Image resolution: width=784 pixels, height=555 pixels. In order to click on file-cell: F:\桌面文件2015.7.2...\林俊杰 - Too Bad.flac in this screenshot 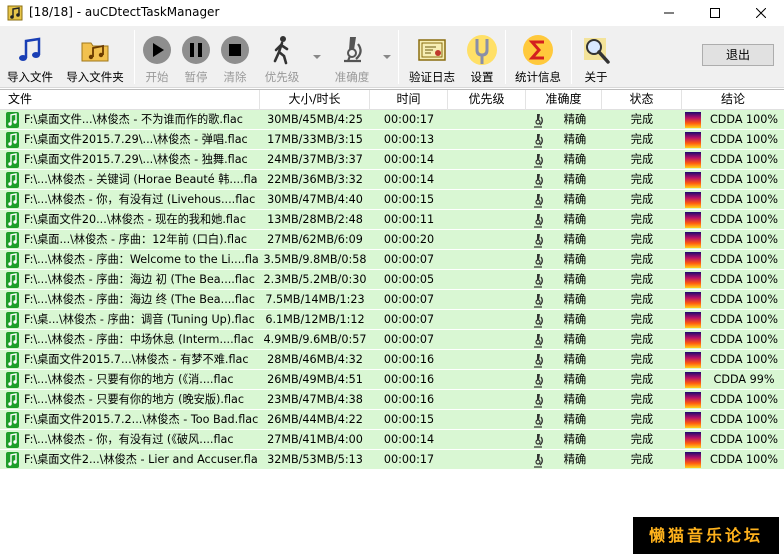, I will do `click(141, 419)`.